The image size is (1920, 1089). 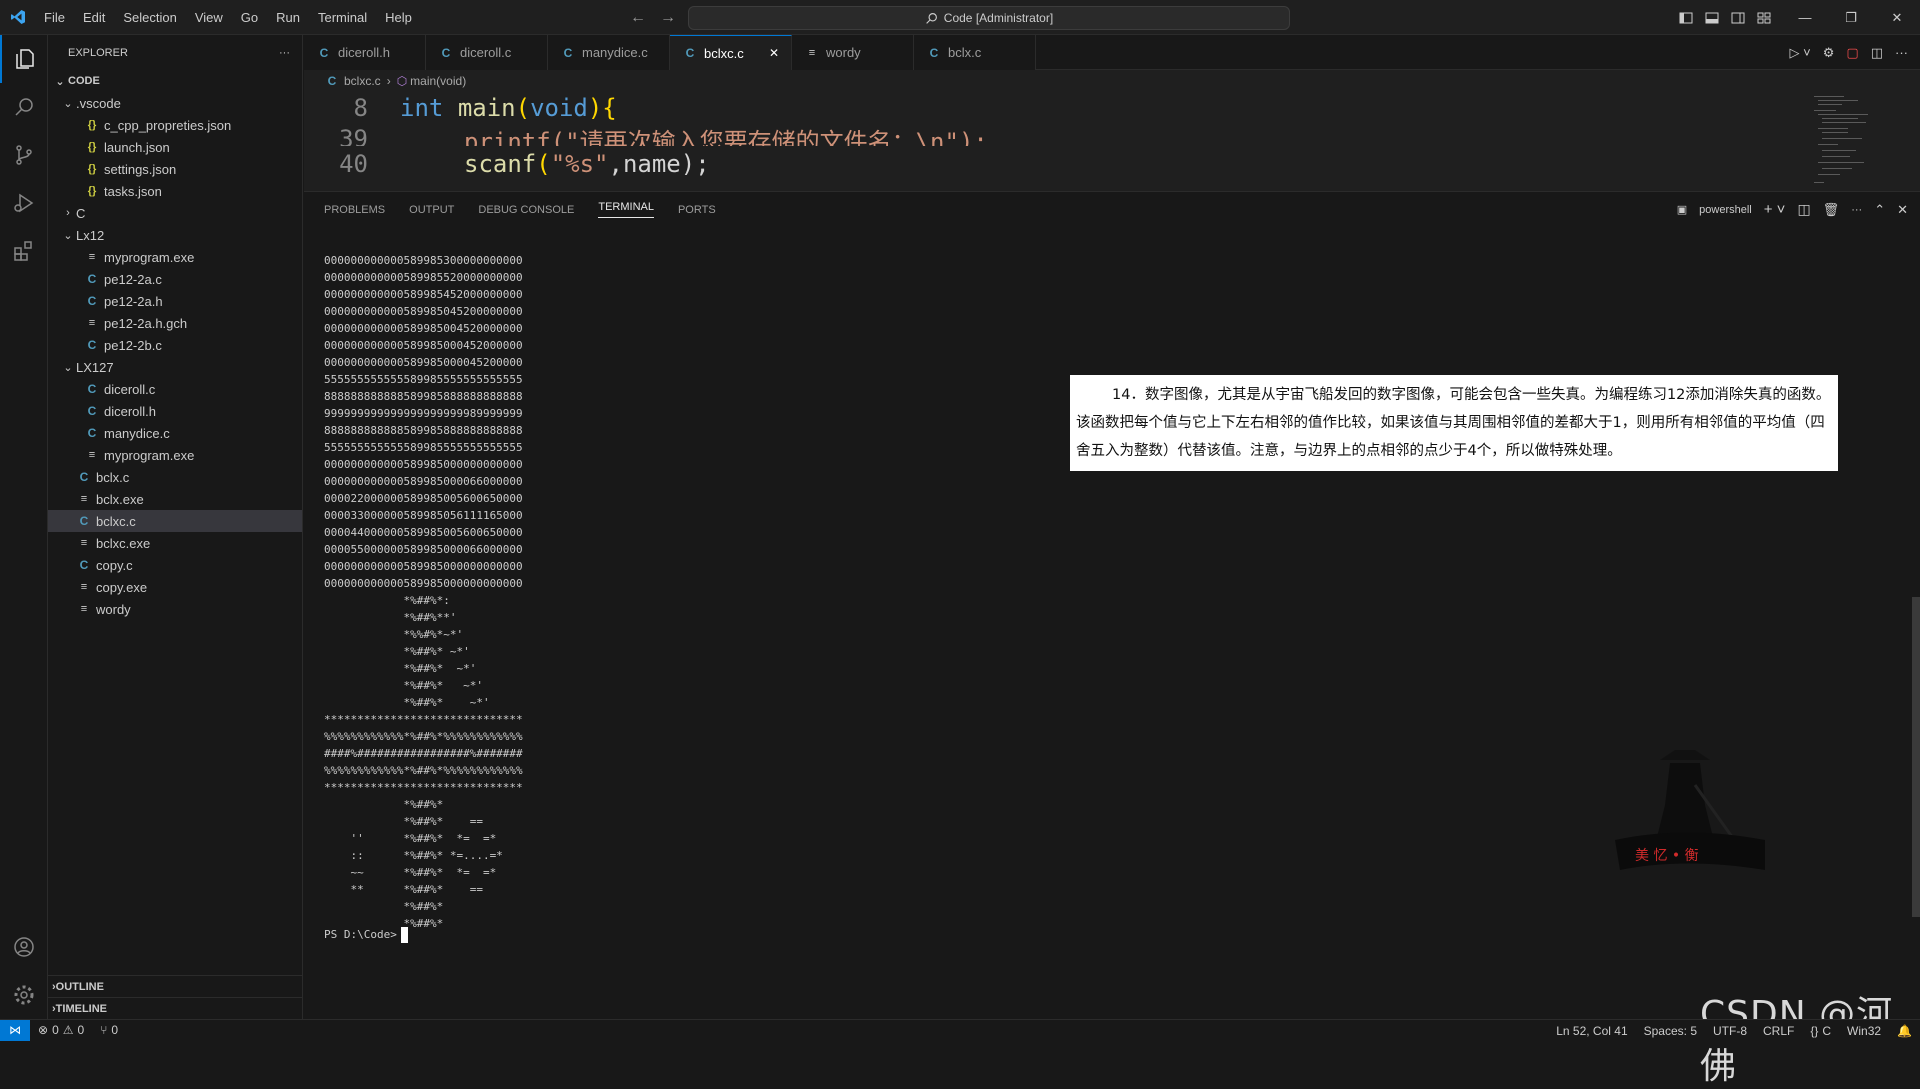 What do you see at coordinates (175, 169) in the screenshot?
I see `tree-file: {} settings.json` at bounding box center [175, 169].